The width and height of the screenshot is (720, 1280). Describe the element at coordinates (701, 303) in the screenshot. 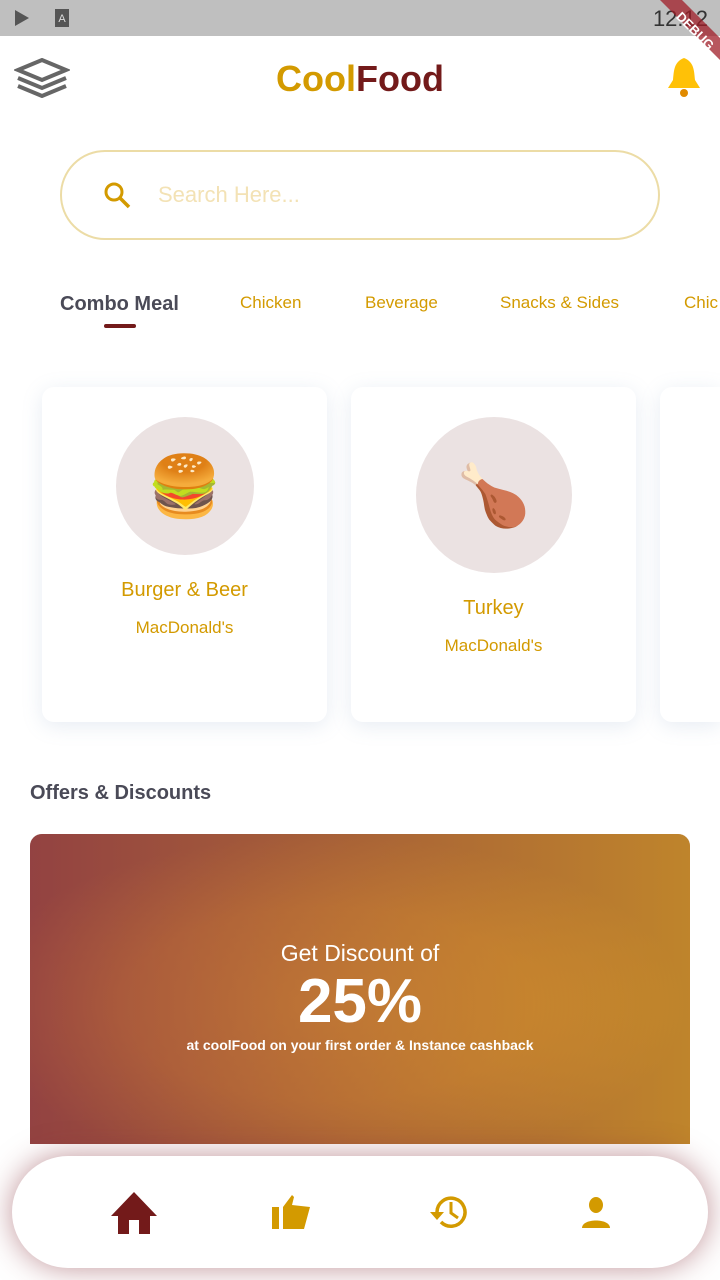

I see `tab-chic: Chic` at that location.